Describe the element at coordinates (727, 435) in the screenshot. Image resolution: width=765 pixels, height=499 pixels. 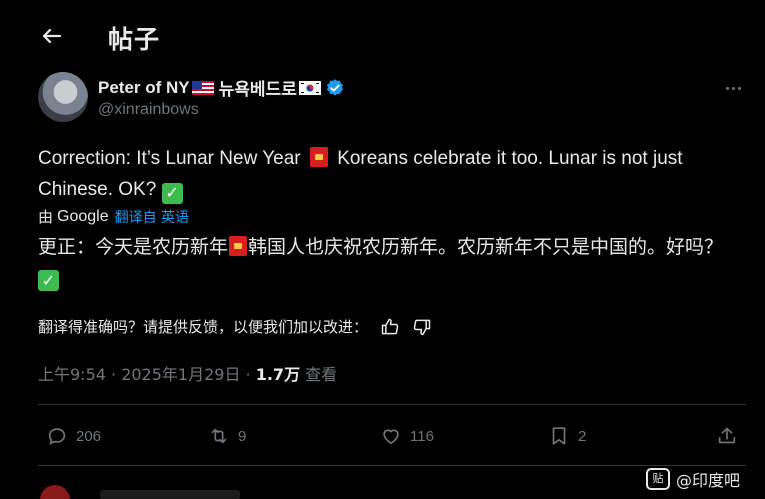
I see `share-icon` at that location.